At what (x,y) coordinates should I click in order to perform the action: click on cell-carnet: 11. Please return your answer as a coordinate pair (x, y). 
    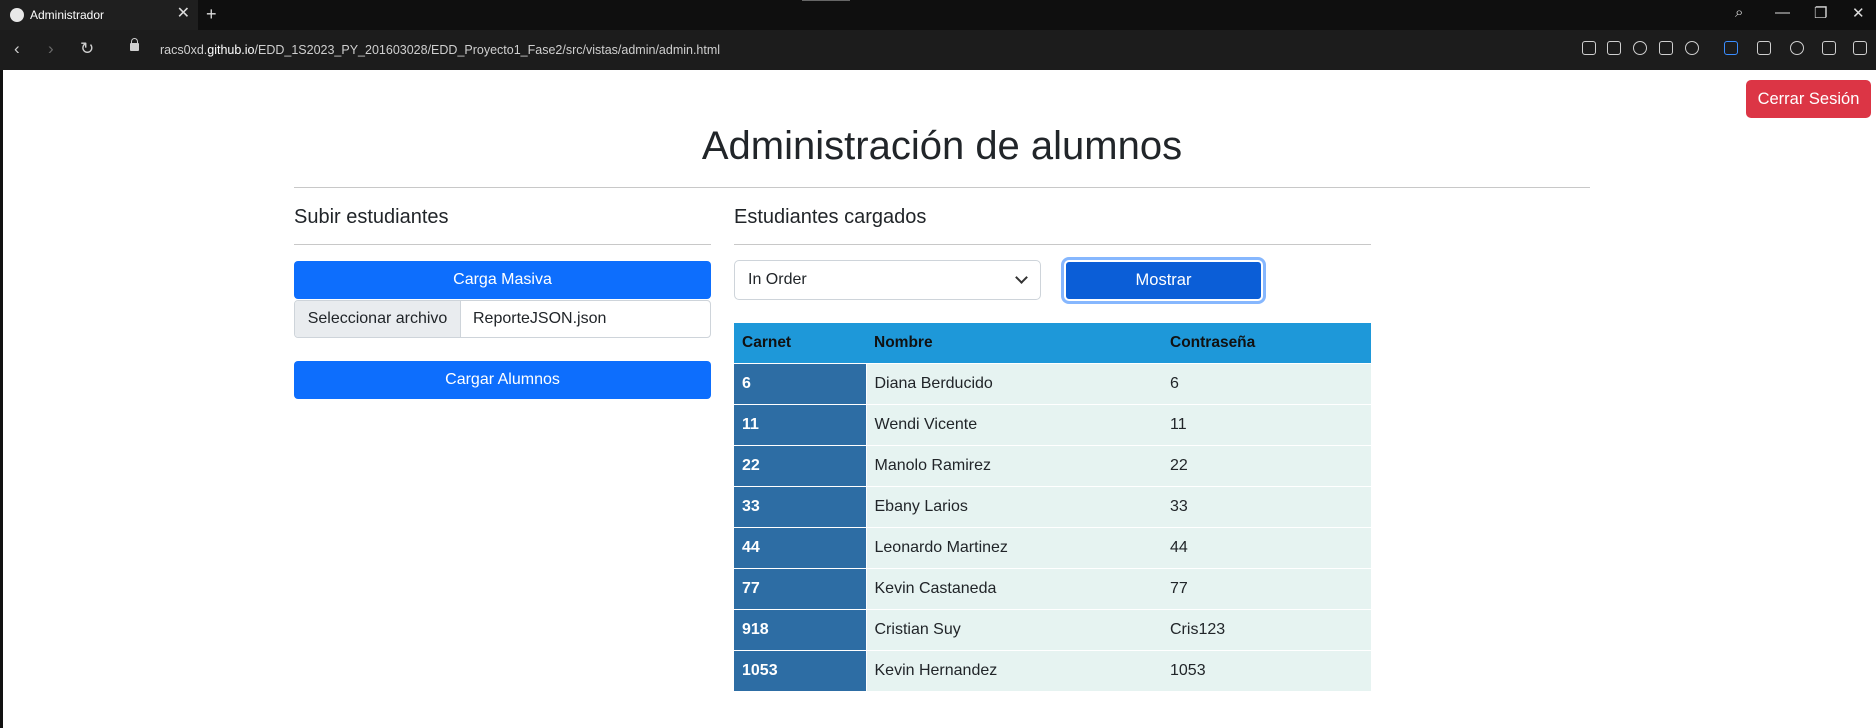
    Looking at the image, I should click on (800, 424).